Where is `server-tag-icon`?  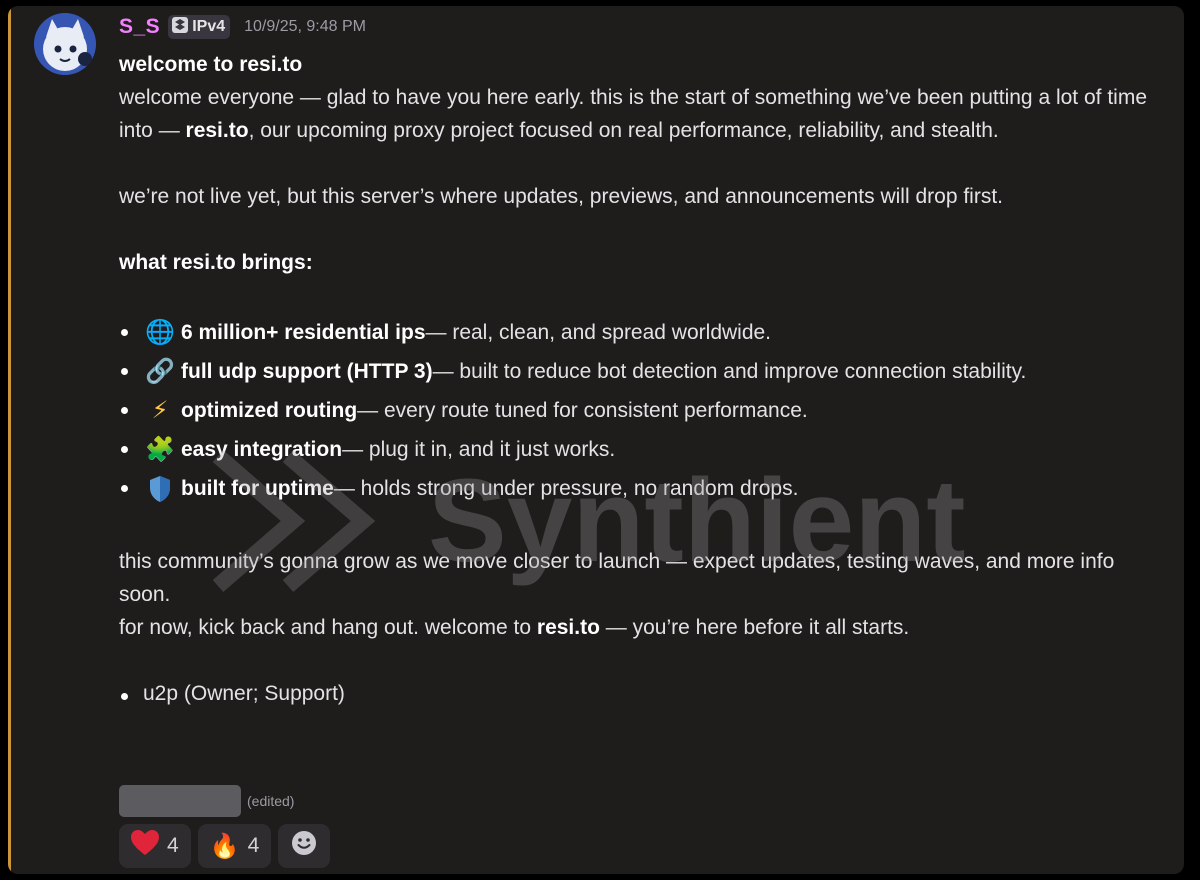
server-tag-icon is located at coordinates (180, 27).